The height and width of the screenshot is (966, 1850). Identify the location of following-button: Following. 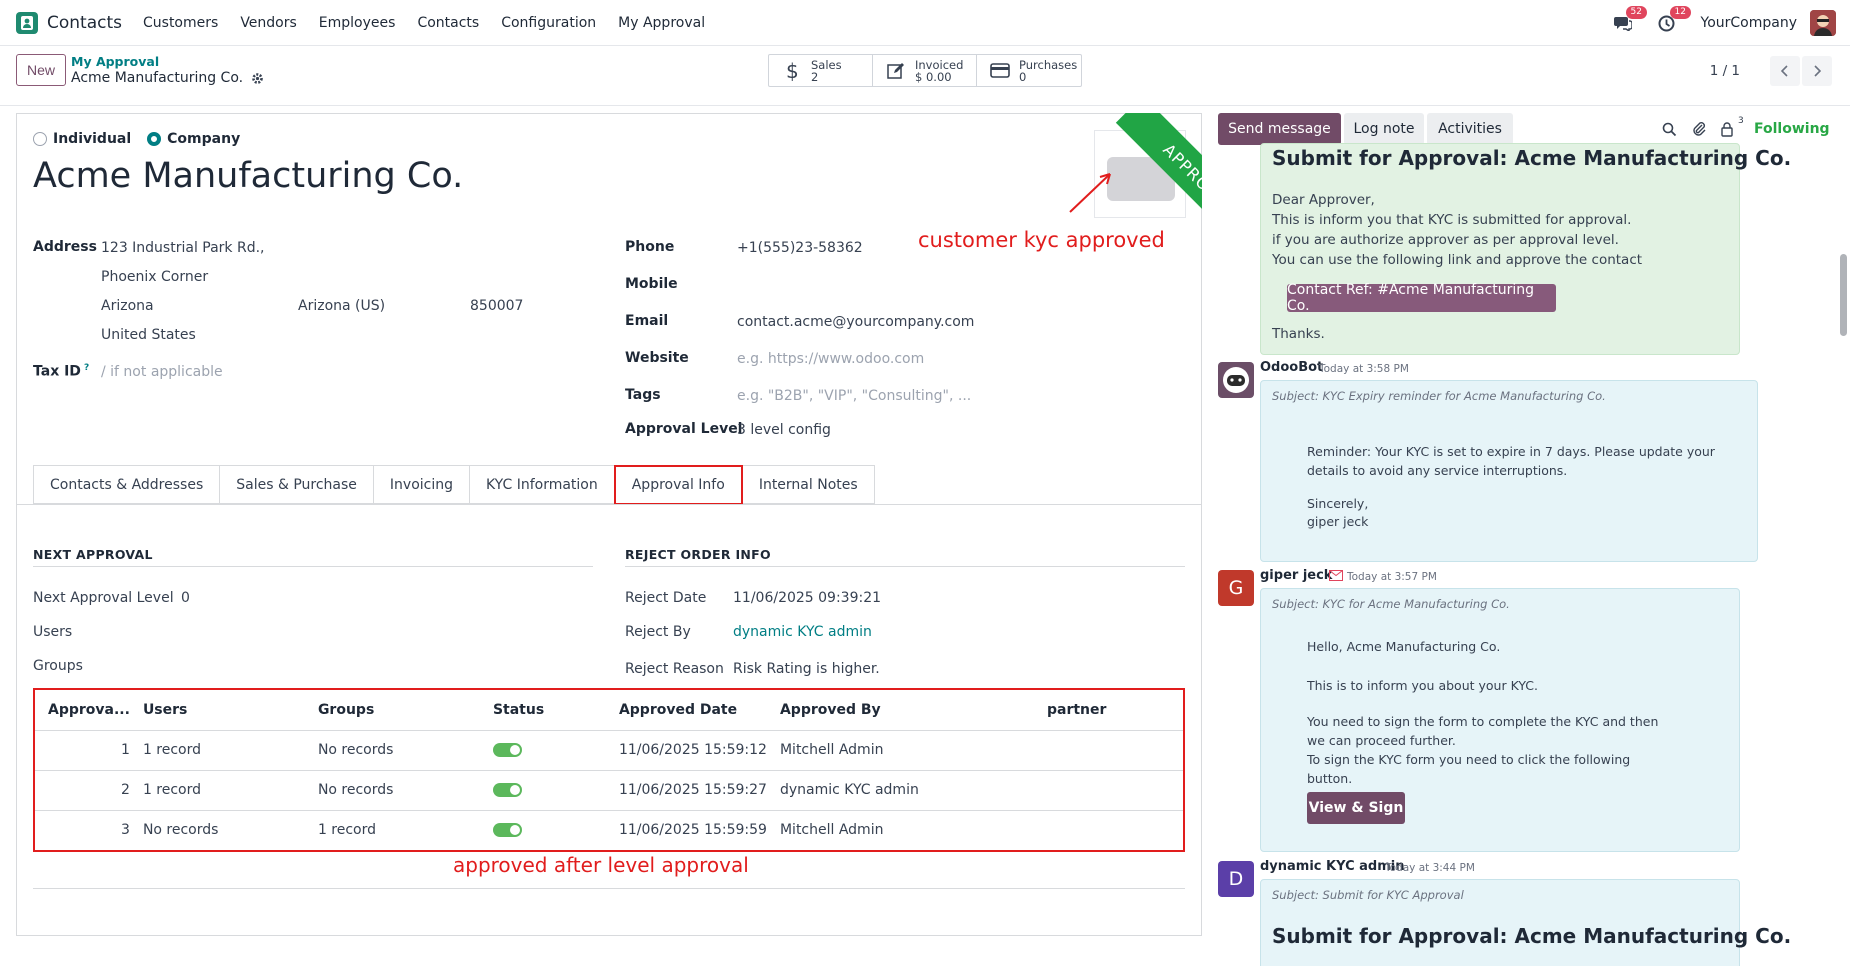
(1792, 129).